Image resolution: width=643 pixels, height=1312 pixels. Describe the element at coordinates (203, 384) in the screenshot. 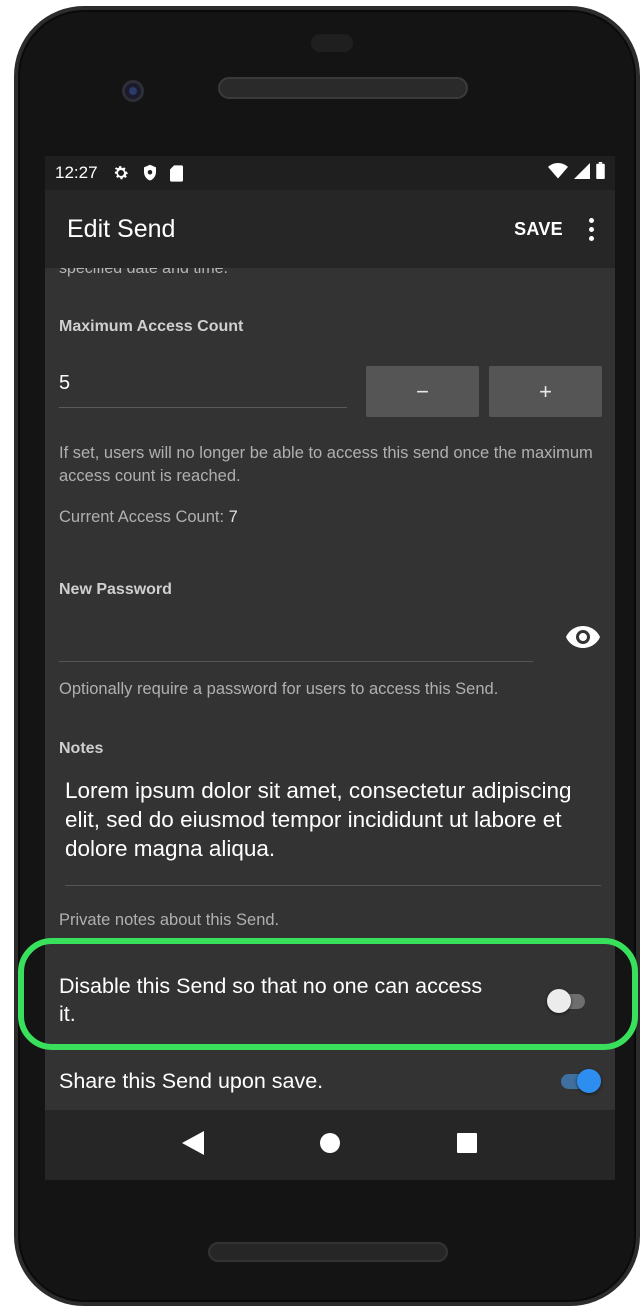

I see `max-access-input: 5` at that location.